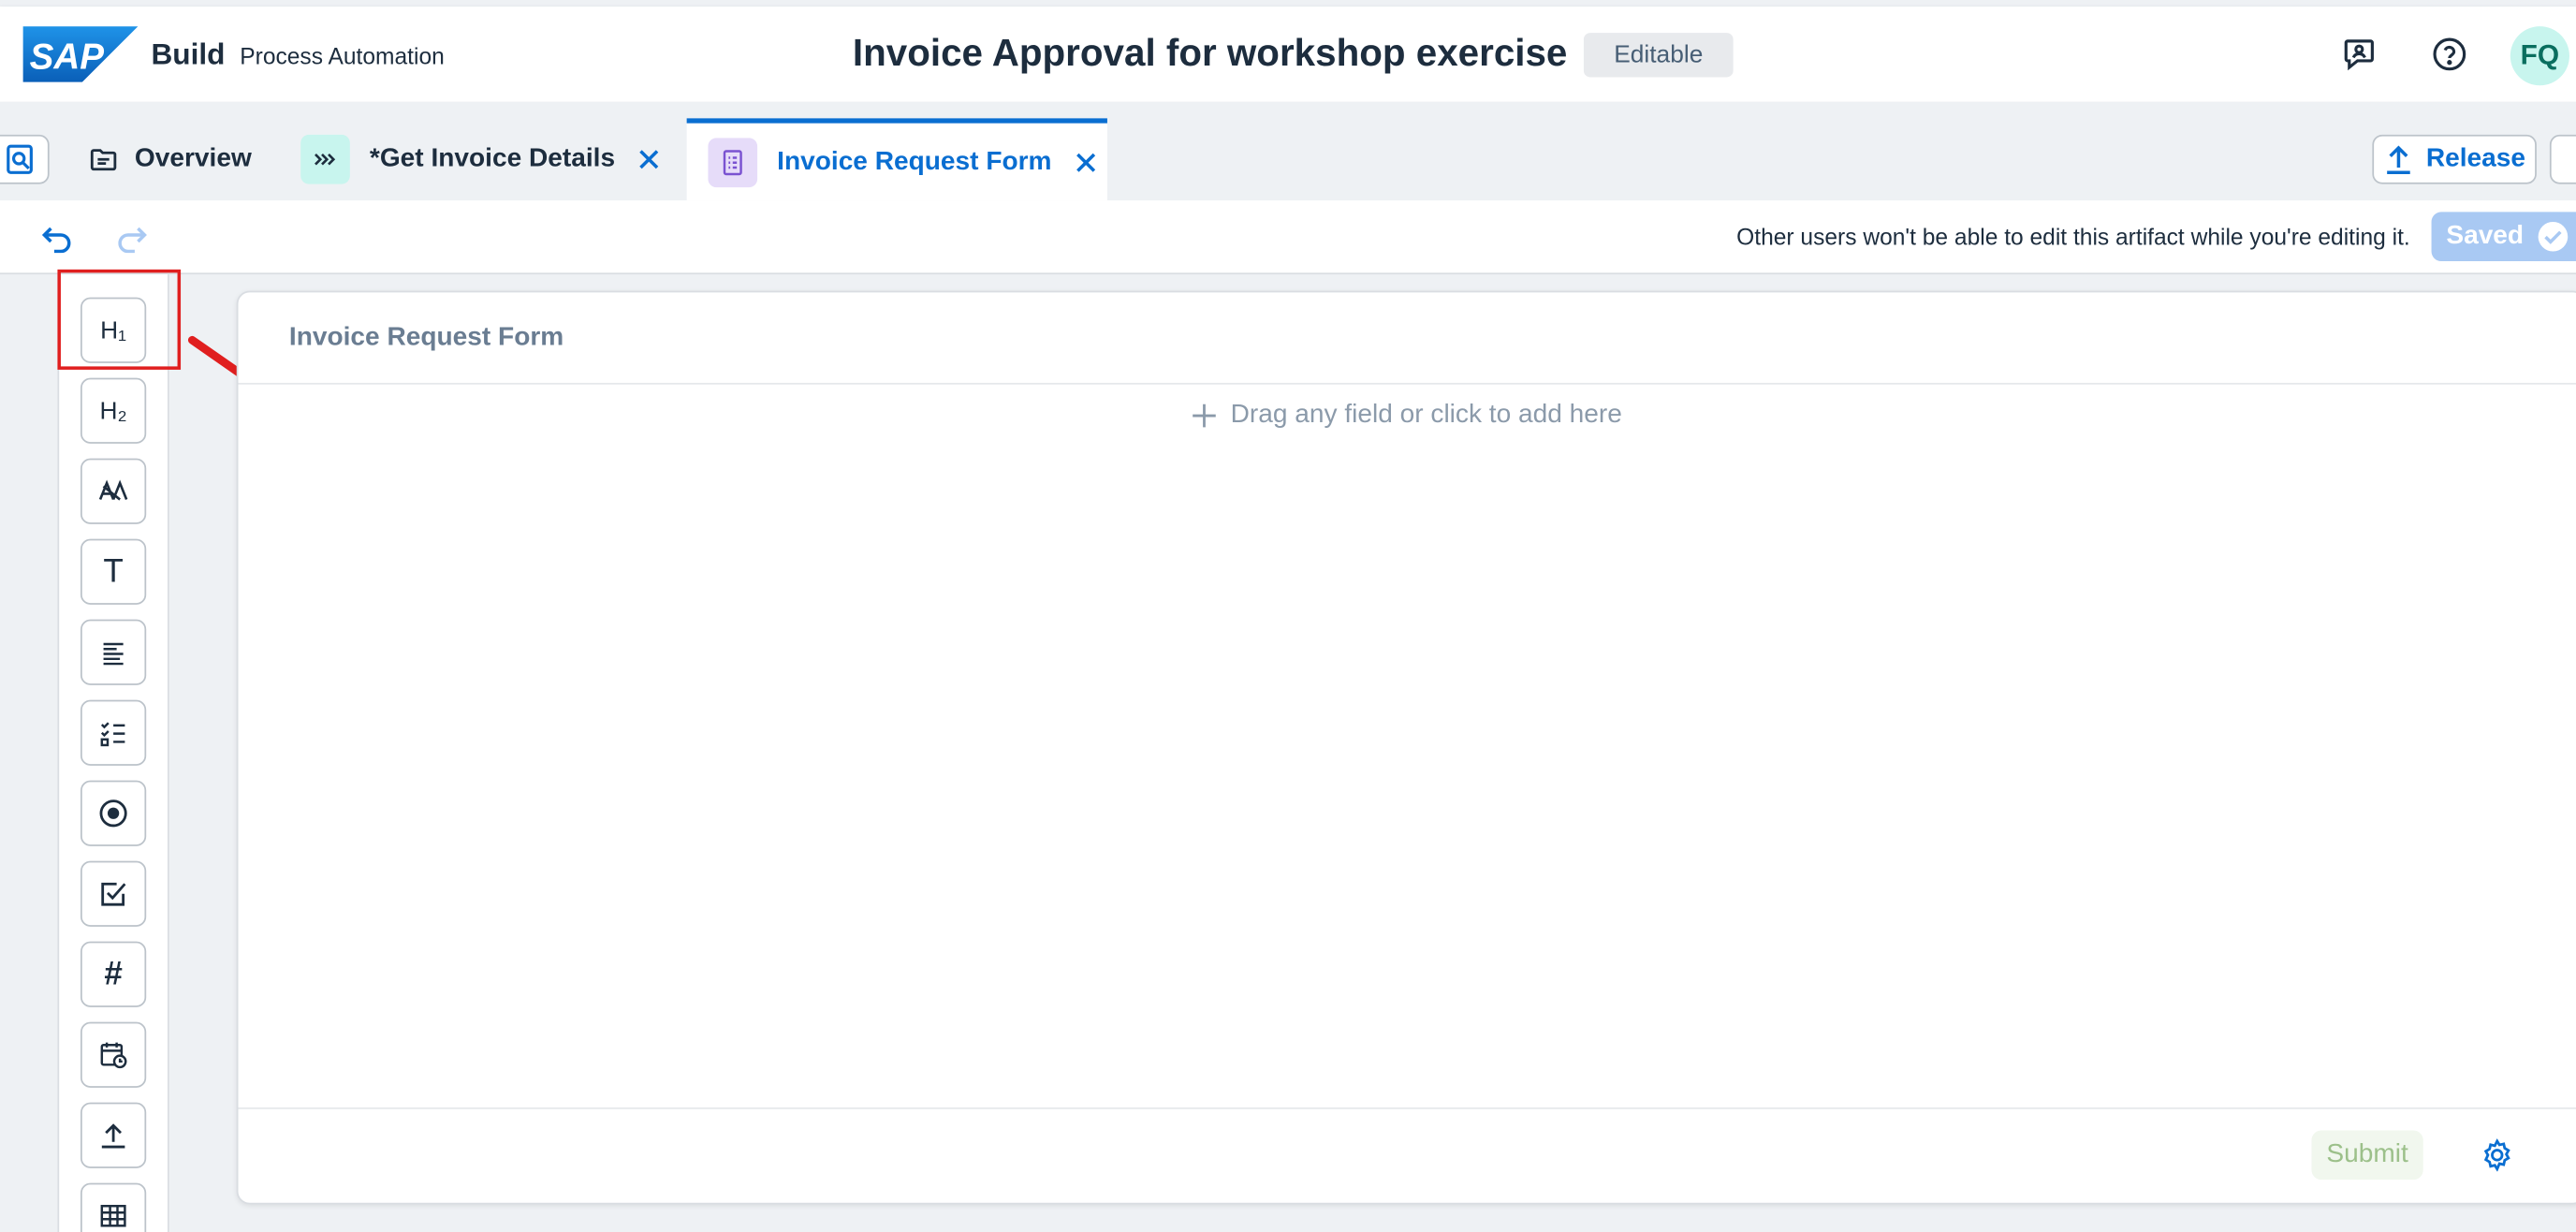  I want to click on radio-icon, so click(113, 813).